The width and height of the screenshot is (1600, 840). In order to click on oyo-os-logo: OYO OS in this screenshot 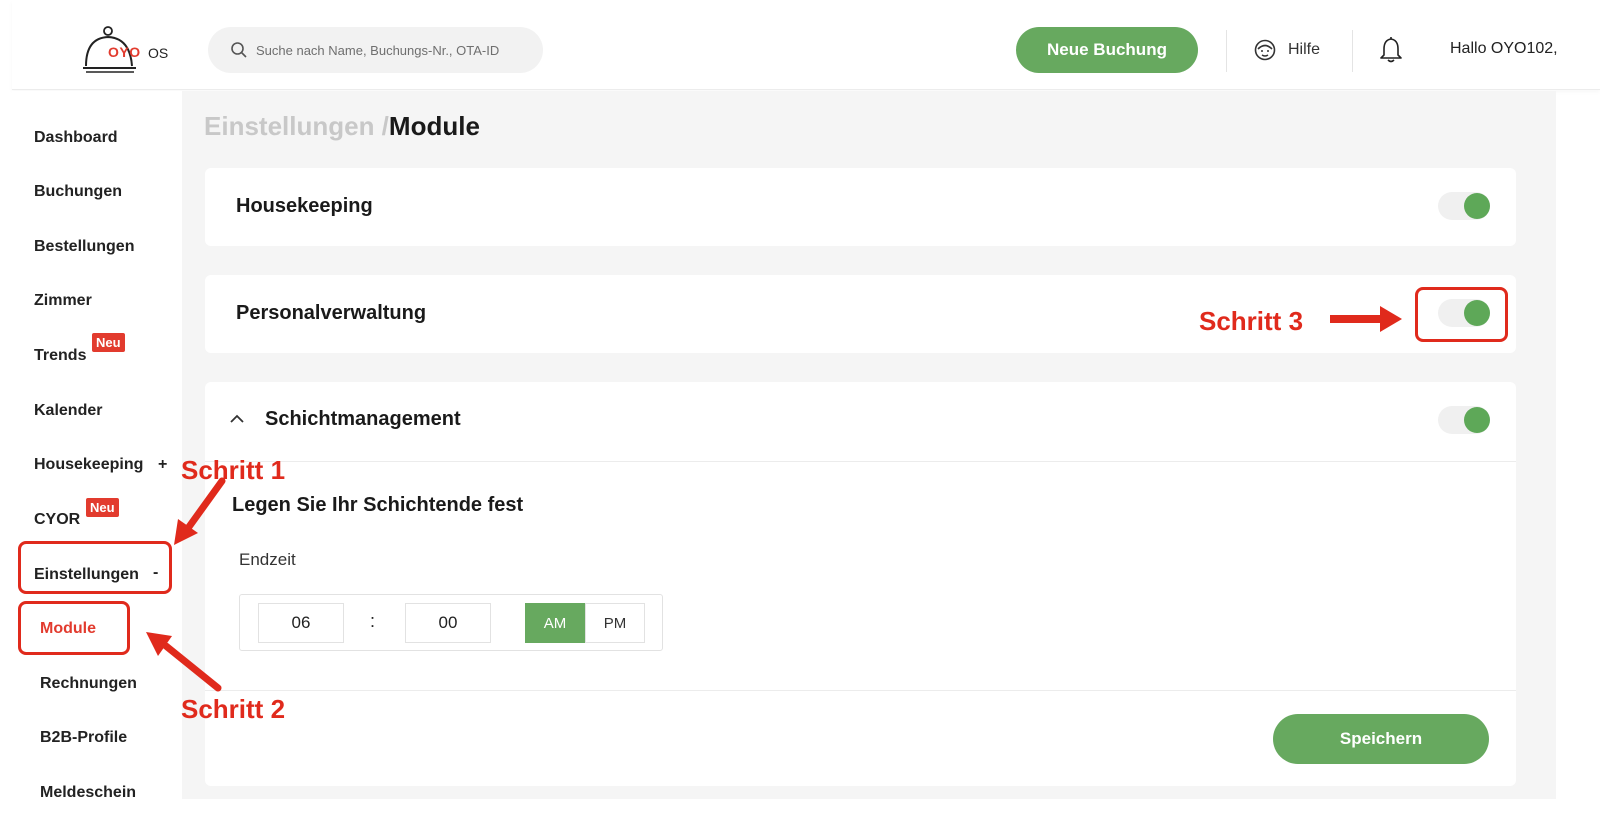, I will do `click(137, 50)`.